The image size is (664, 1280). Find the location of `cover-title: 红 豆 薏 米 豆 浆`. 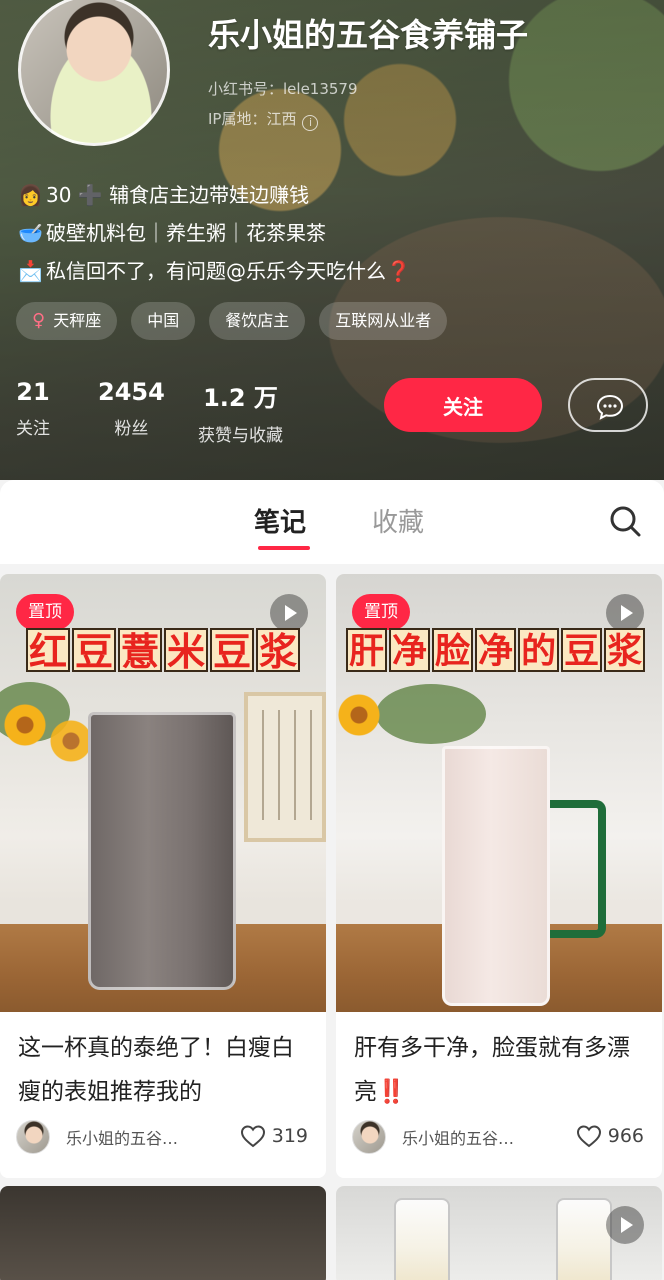

cover-title: 红 豆 薏 米 豆 浆 is located at coordinates (163, 651).